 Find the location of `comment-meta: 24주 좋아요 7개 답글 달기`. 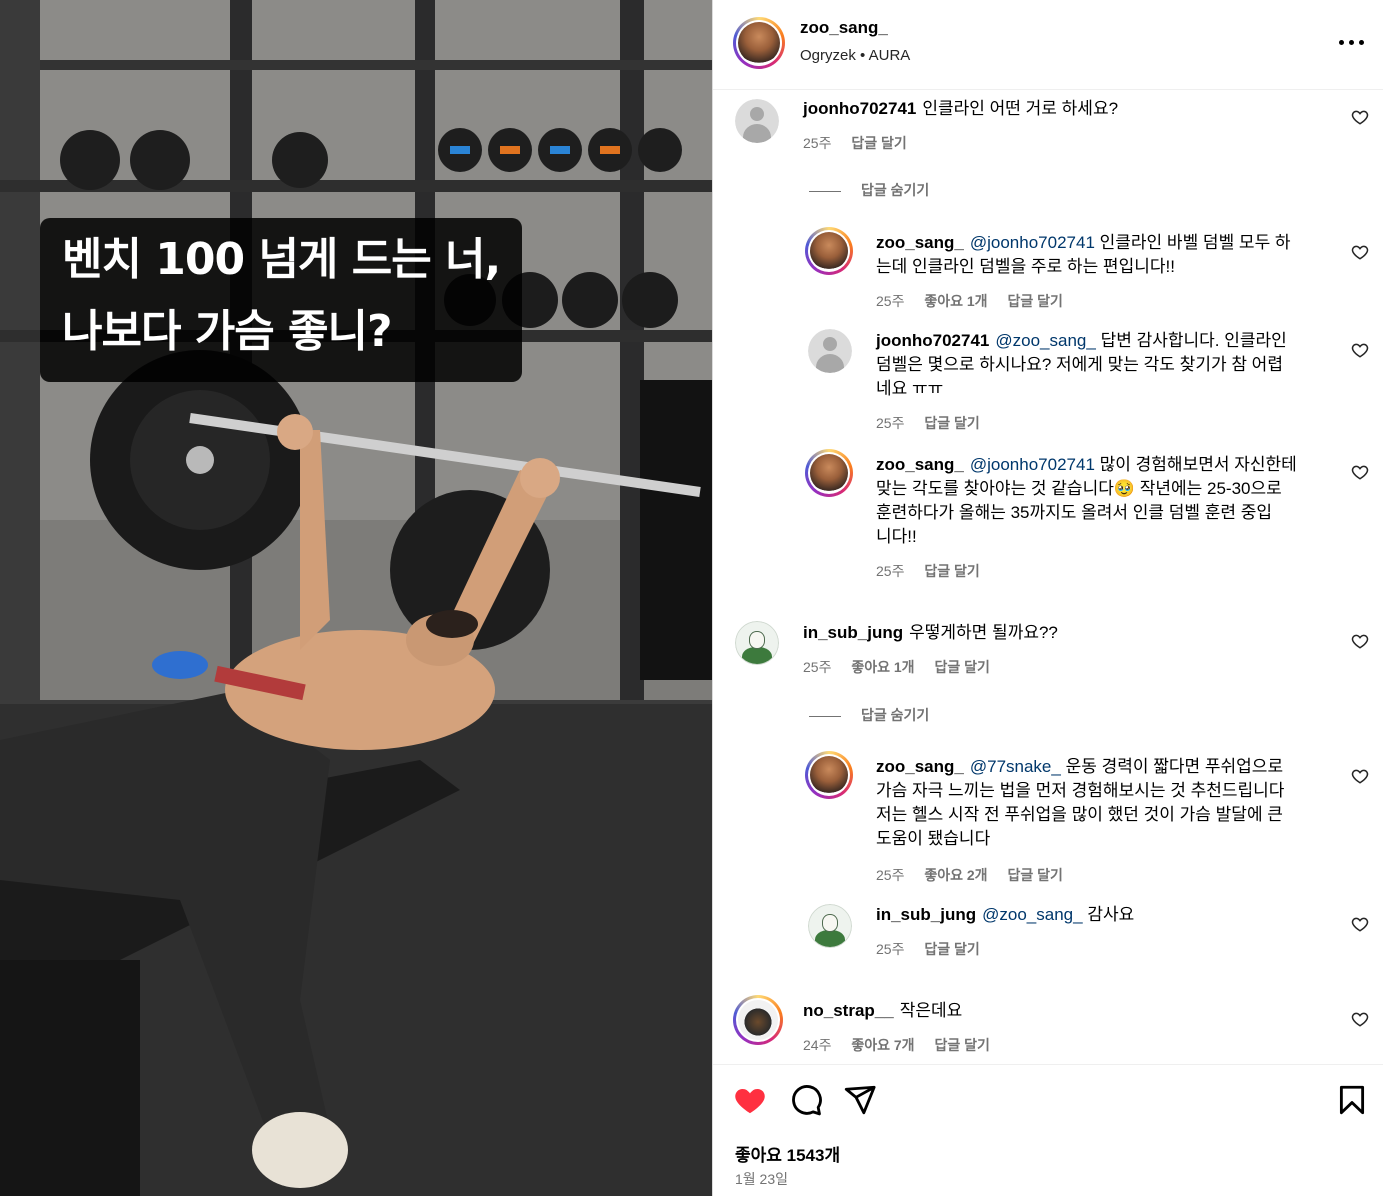

comment-meta: 24주 좋아요 7개 답글 달기 is located at coordinates (904, 1045).